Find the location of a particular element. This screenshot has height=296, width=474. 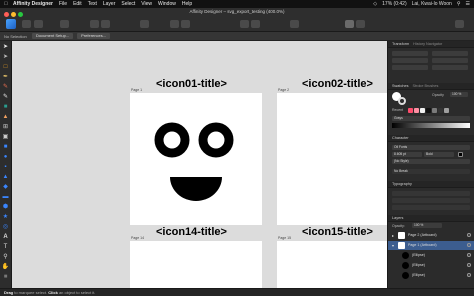

battery-text: 17% (0:42) is located at coordinates (394, 4).